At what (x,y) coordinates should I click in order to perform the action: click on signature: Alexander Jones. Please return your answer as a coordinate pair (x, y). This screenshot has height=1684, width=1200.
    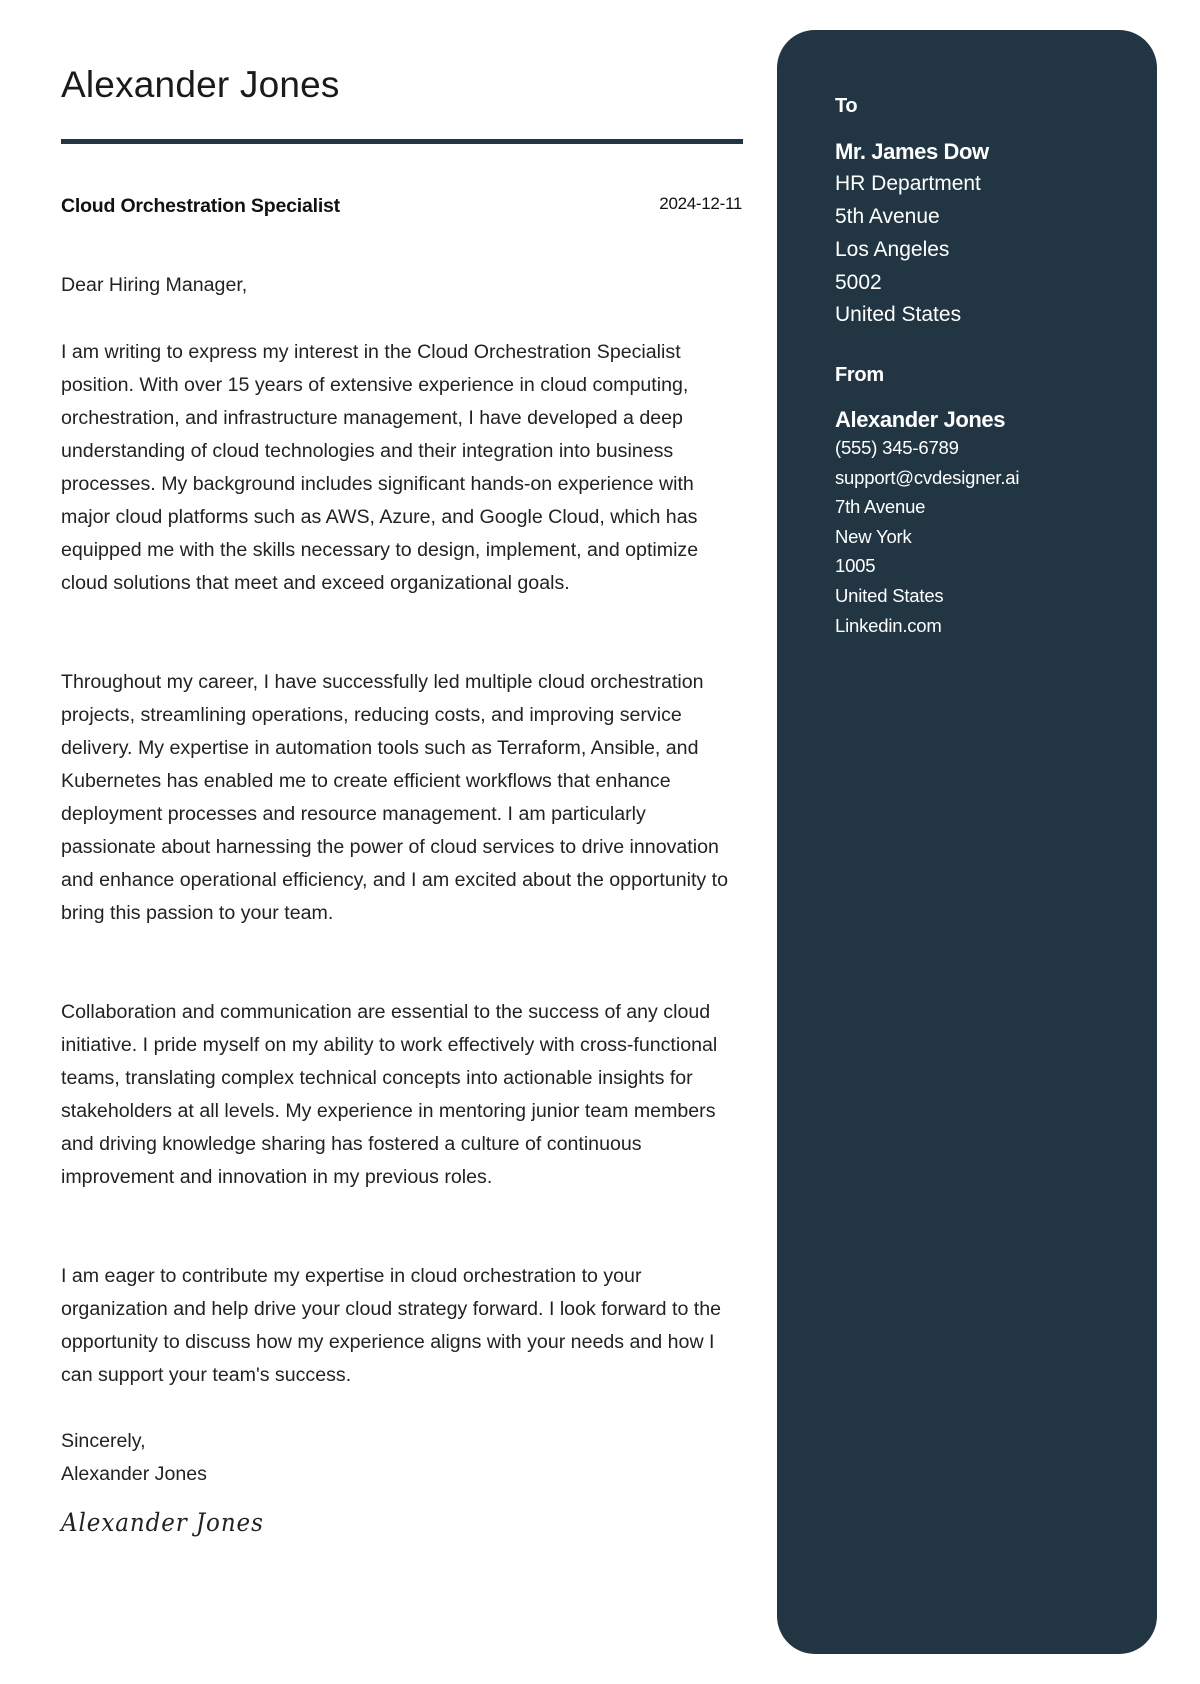
    Looking at the image, I should click on (162, 1522).